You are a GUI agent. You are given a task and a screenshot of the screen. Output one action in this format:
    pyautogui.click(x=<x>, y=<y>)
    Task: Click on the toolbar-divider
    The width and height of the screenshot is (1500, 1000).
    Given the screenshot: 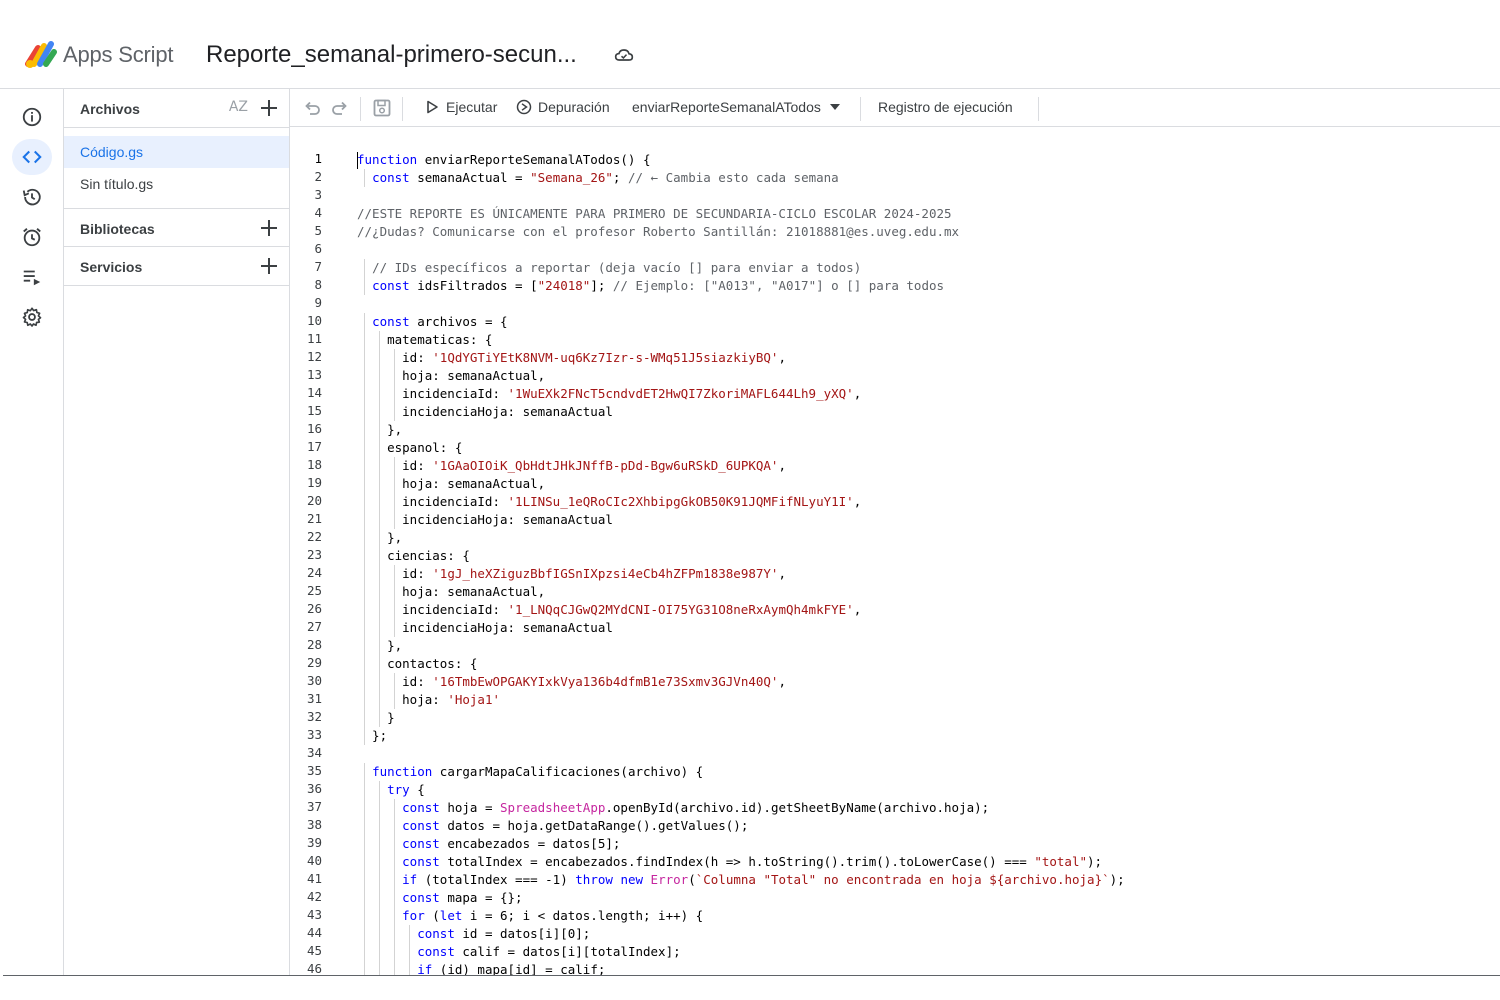 What is the action you would take?
    pyautogui.click(x=402, y=109)
    